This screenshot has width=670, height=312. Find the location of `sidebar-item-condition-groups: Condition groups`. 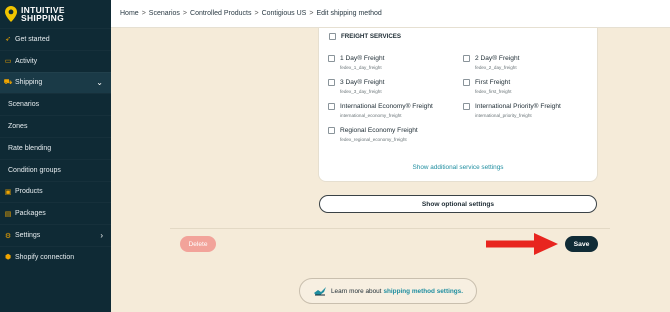

sidebar-item-condition-groups: Condition groups is located at coordinates (55, 170).